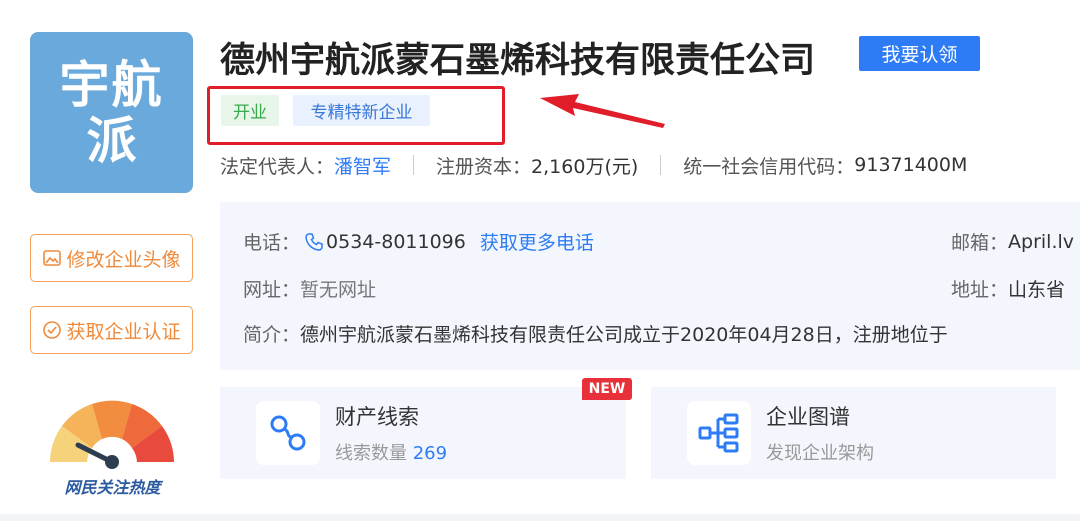 The width and height of the screenshot is (1080, 521). I want to click on rep-label: 法定代表人：, so click(277, 166).